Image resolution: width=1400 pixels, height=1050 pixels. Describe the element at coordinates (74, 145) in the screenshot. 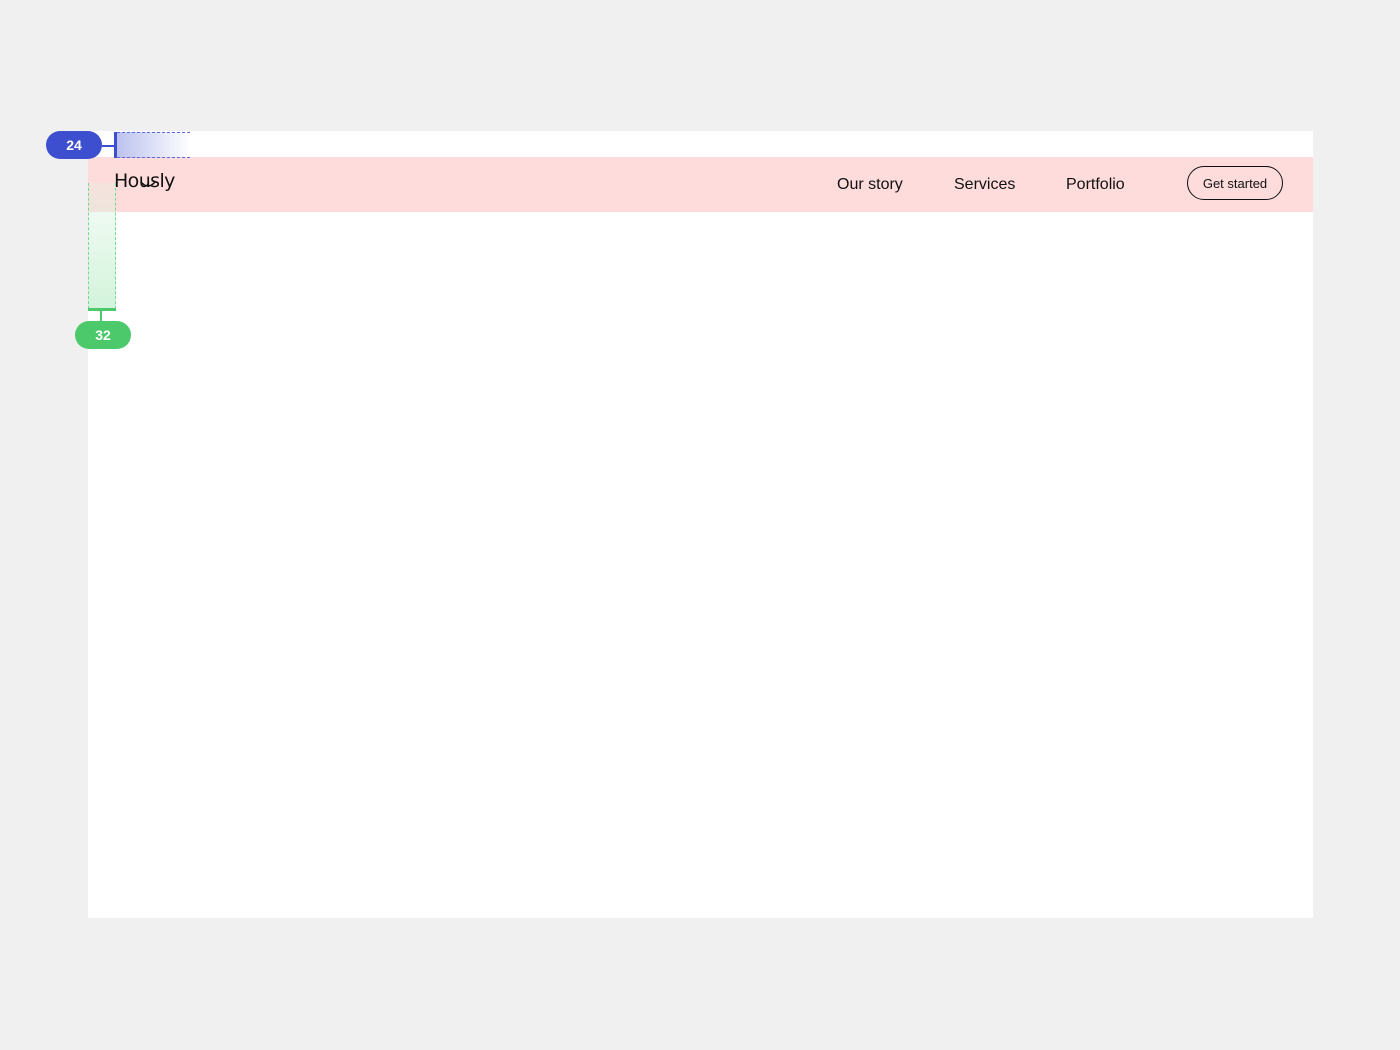

I see `padding-badge-24: 24` at that location.